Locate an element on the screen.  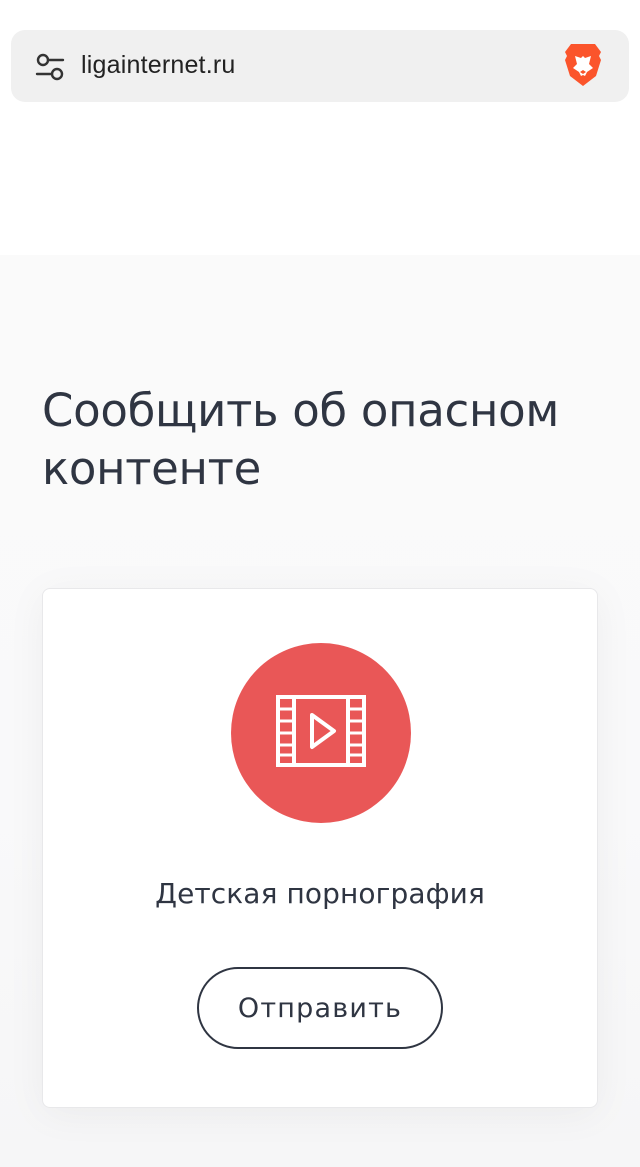
page-title: Сообщить об опасном контенте is located at coordinates (300, 439).